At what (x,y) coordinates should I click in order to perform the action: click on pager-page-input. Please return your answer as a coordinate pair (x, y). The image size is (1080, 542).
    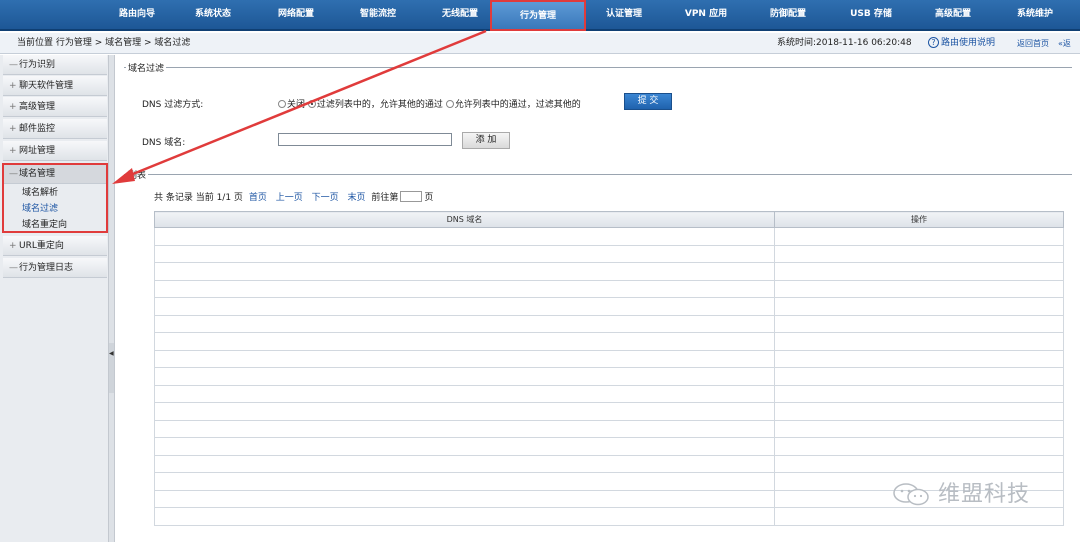
    Looking at the image, I should click on (411, 196).